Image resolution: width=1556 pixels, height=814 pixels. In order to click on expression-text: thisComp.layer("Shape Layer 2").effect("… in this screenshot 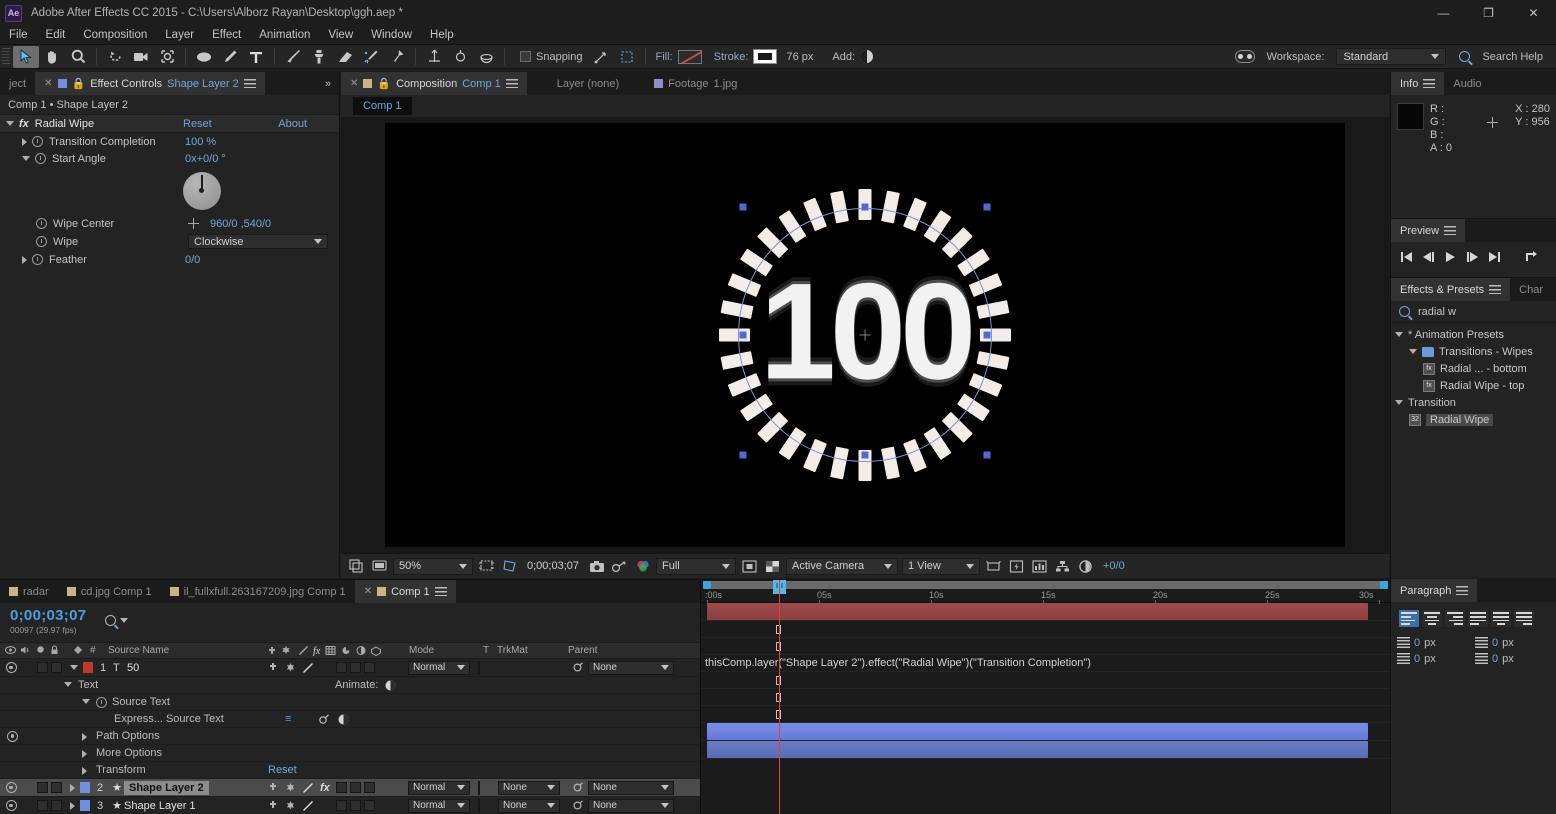, I will do `click(898, 663)`.